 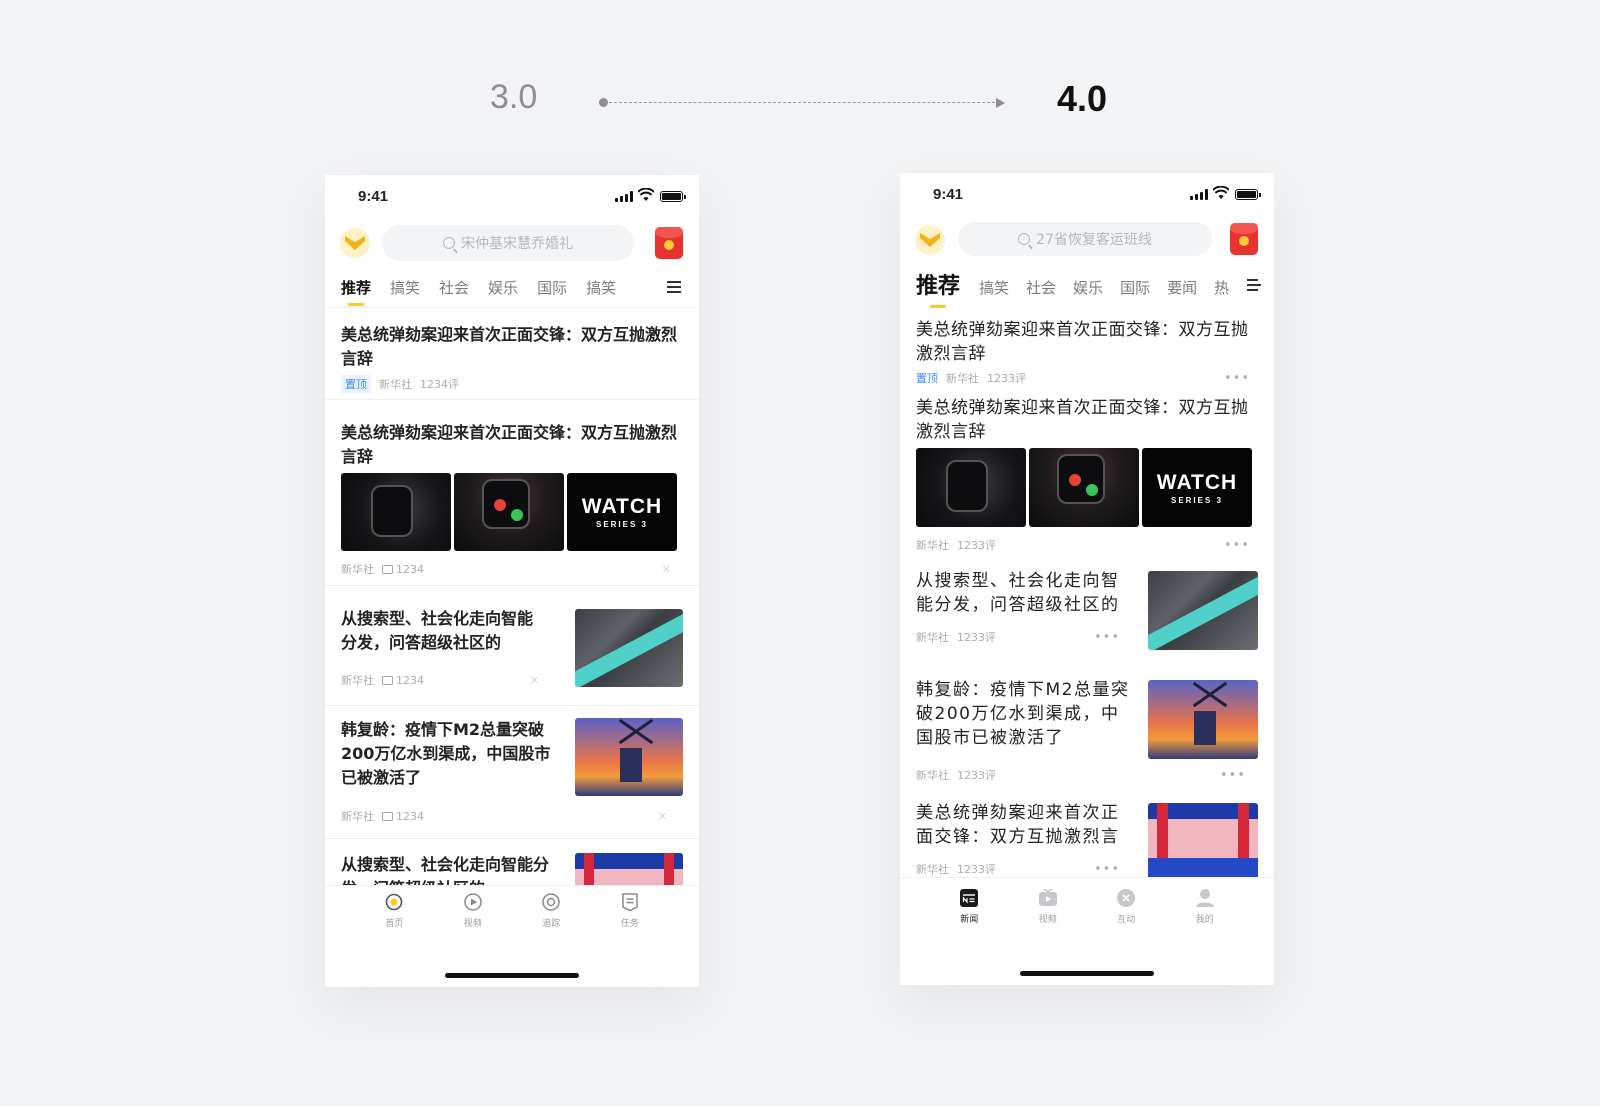 What do you see at coordinates (1087, 973) in the screenshot?
I see `home-indicator` at bounding box center [1087, 973].